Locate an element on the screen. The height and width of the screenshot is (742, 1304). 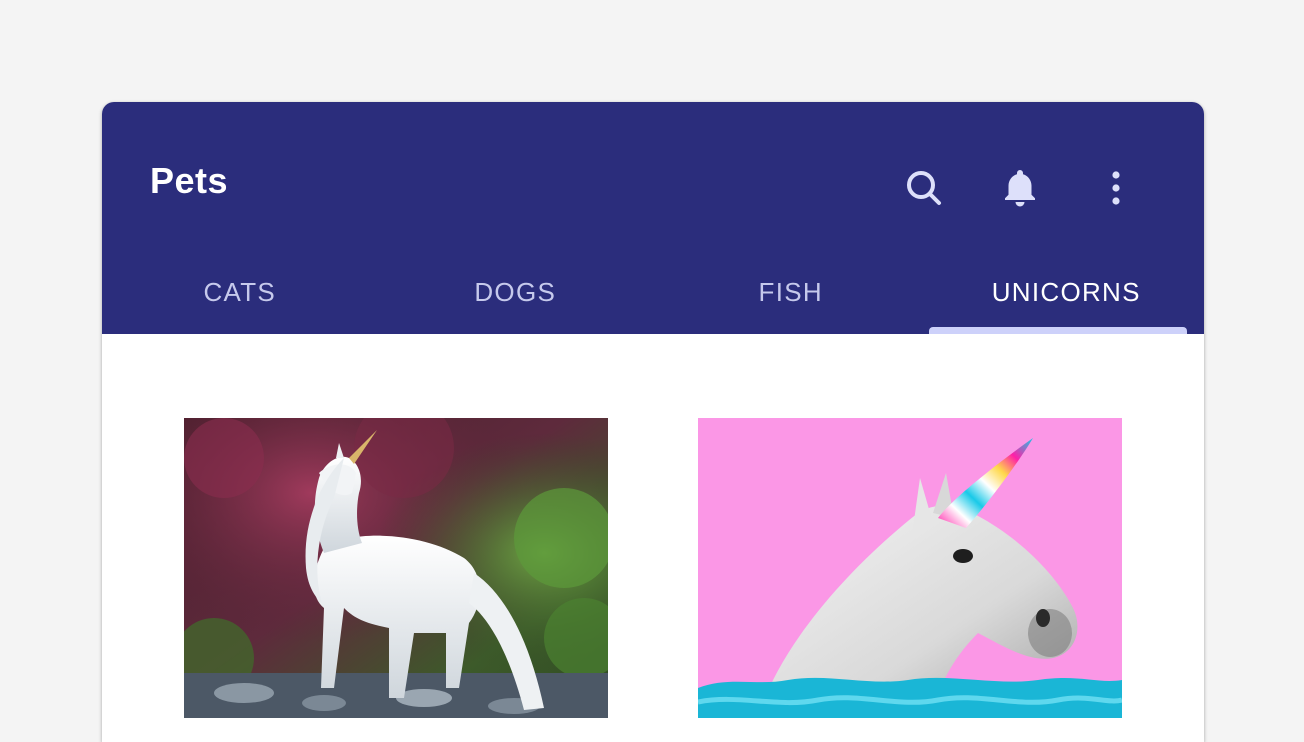
app-title: Pets is located at coordinates (189, 180).